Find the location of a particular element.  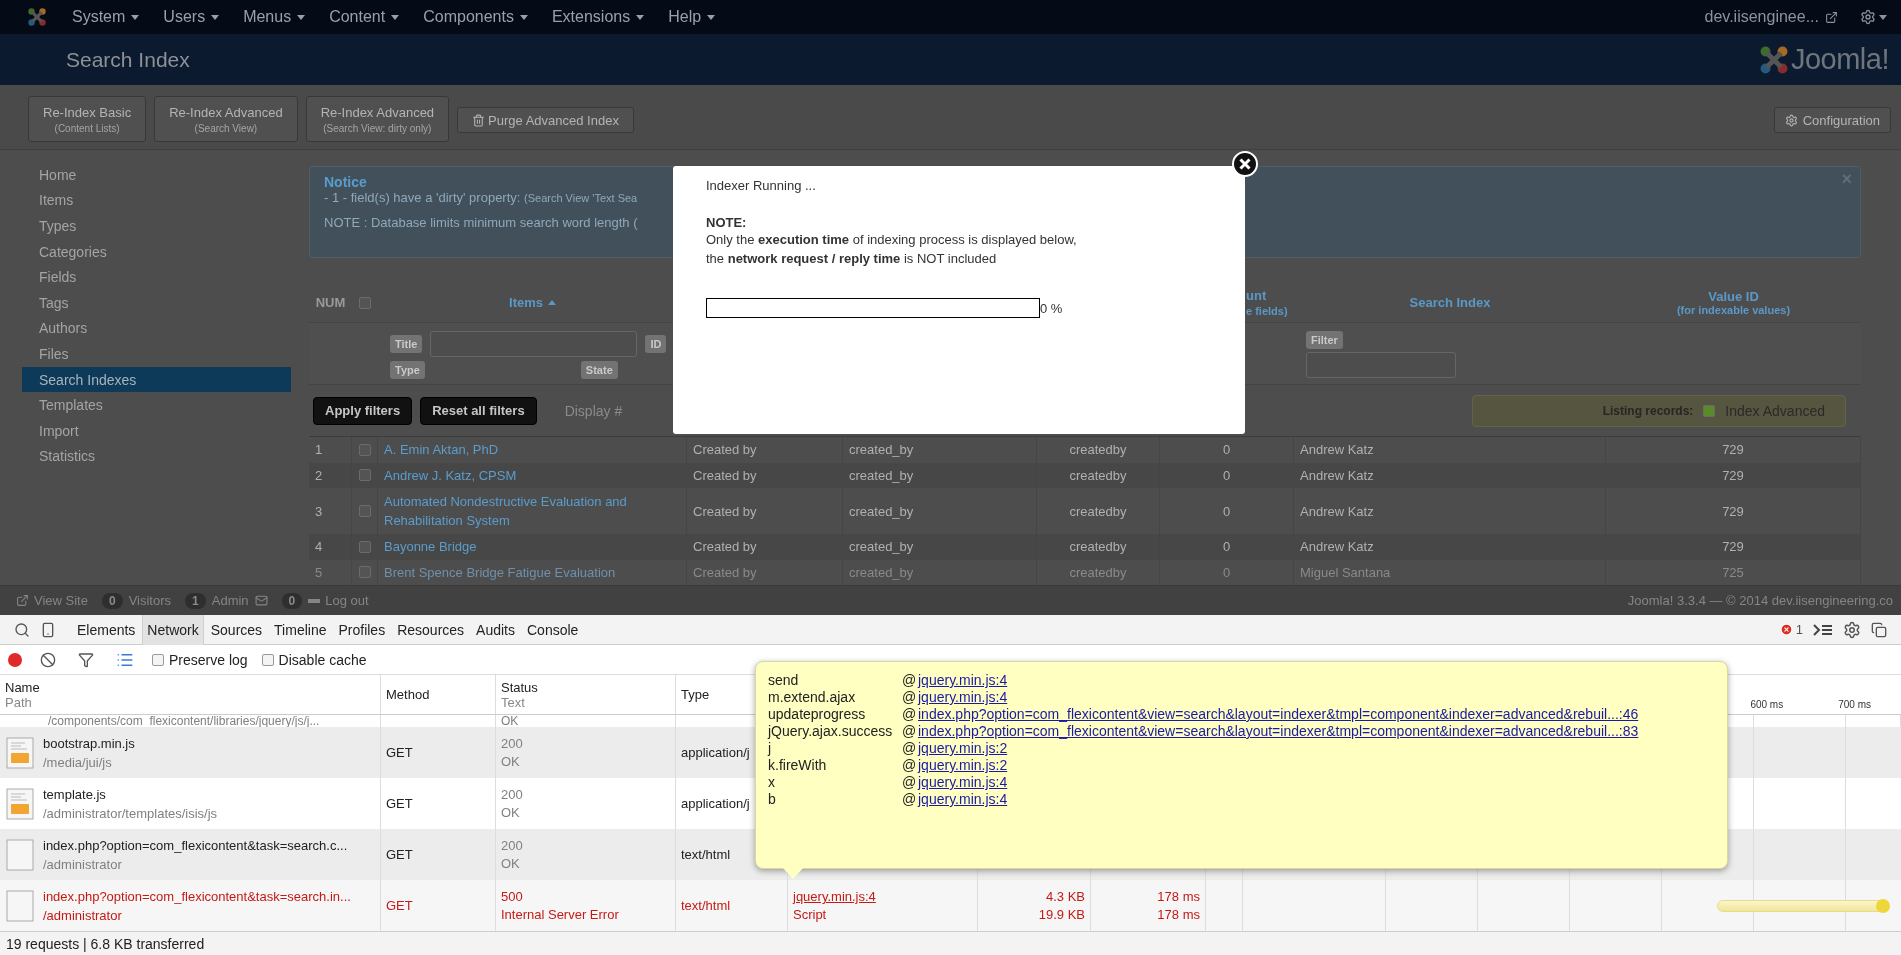

filter-label: Type is located at coordinates (407, 370).